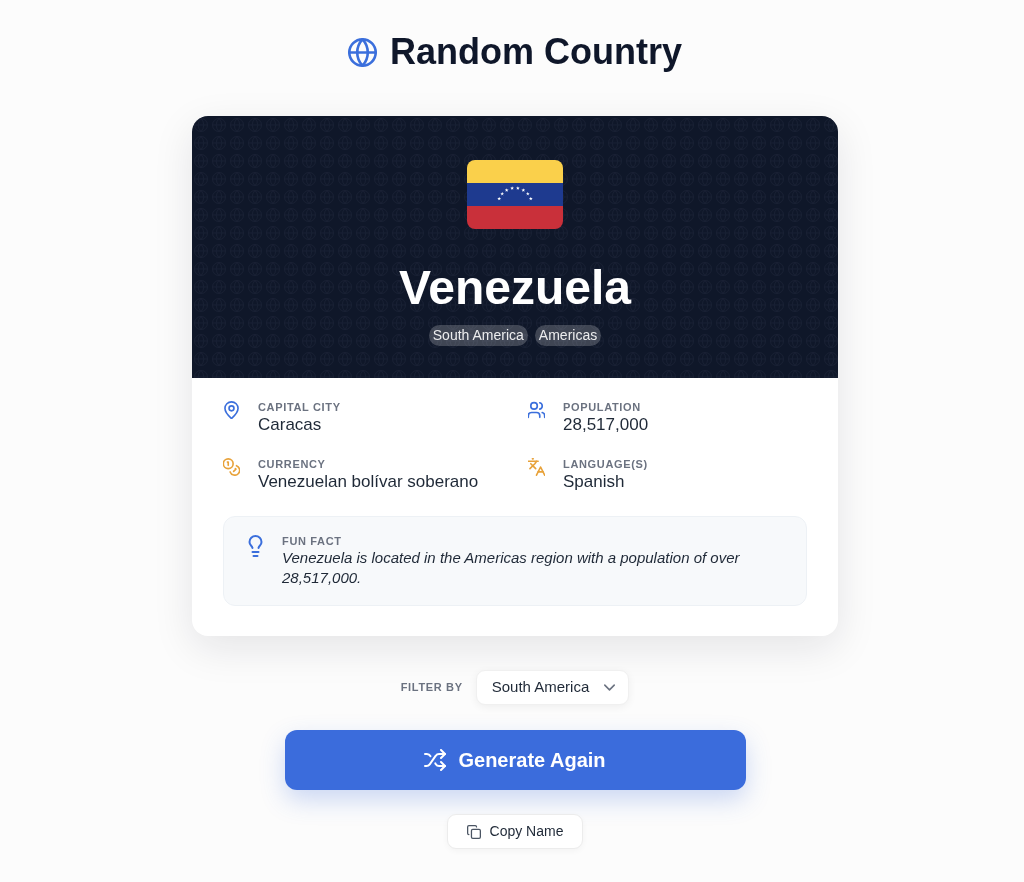 The width and height of the screenshot is (1024, 882). I want to click on region-select: South America, so click(552, 687).